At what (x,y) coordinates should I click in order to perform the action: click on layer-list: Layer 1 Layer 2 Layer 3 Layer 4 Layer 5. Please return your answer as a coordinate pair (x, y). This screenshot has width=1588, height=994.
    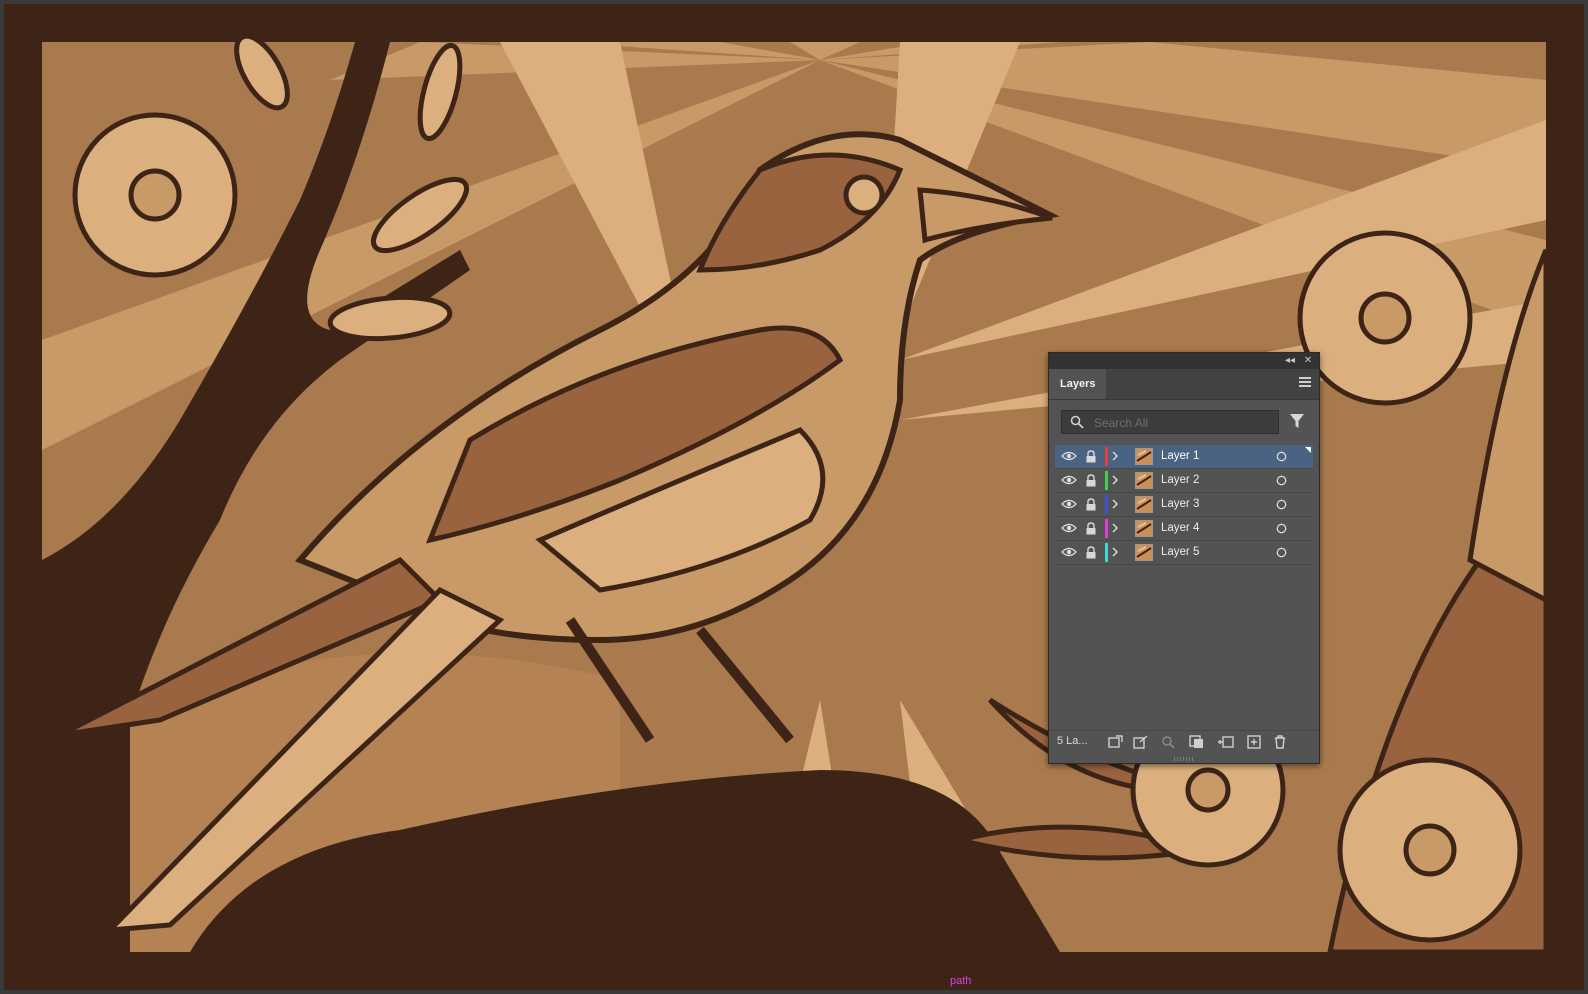
    Looking at the image, I should click on (1184, 505).